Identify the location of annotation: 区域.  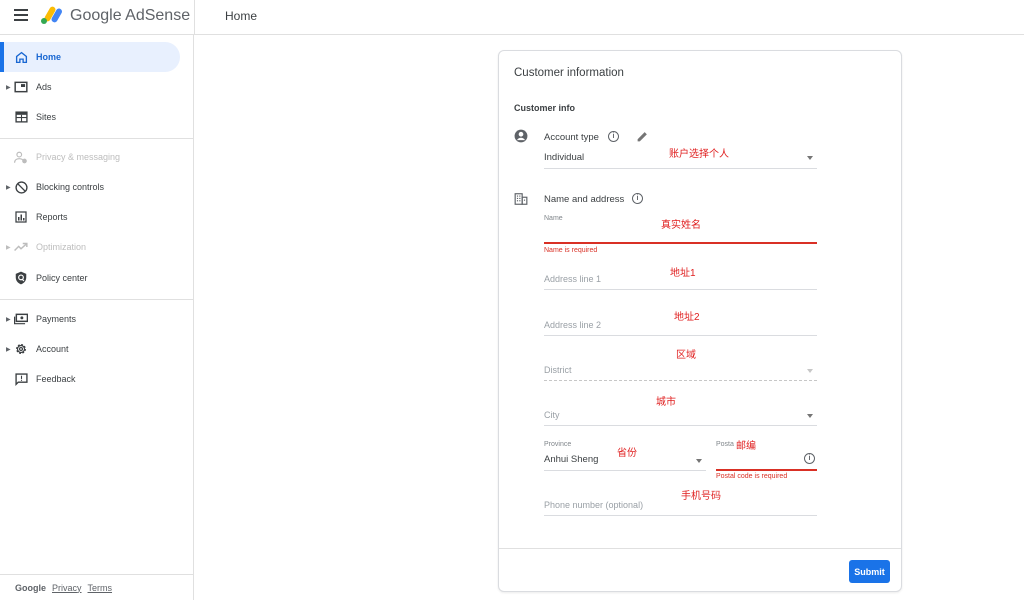
(686, 355).